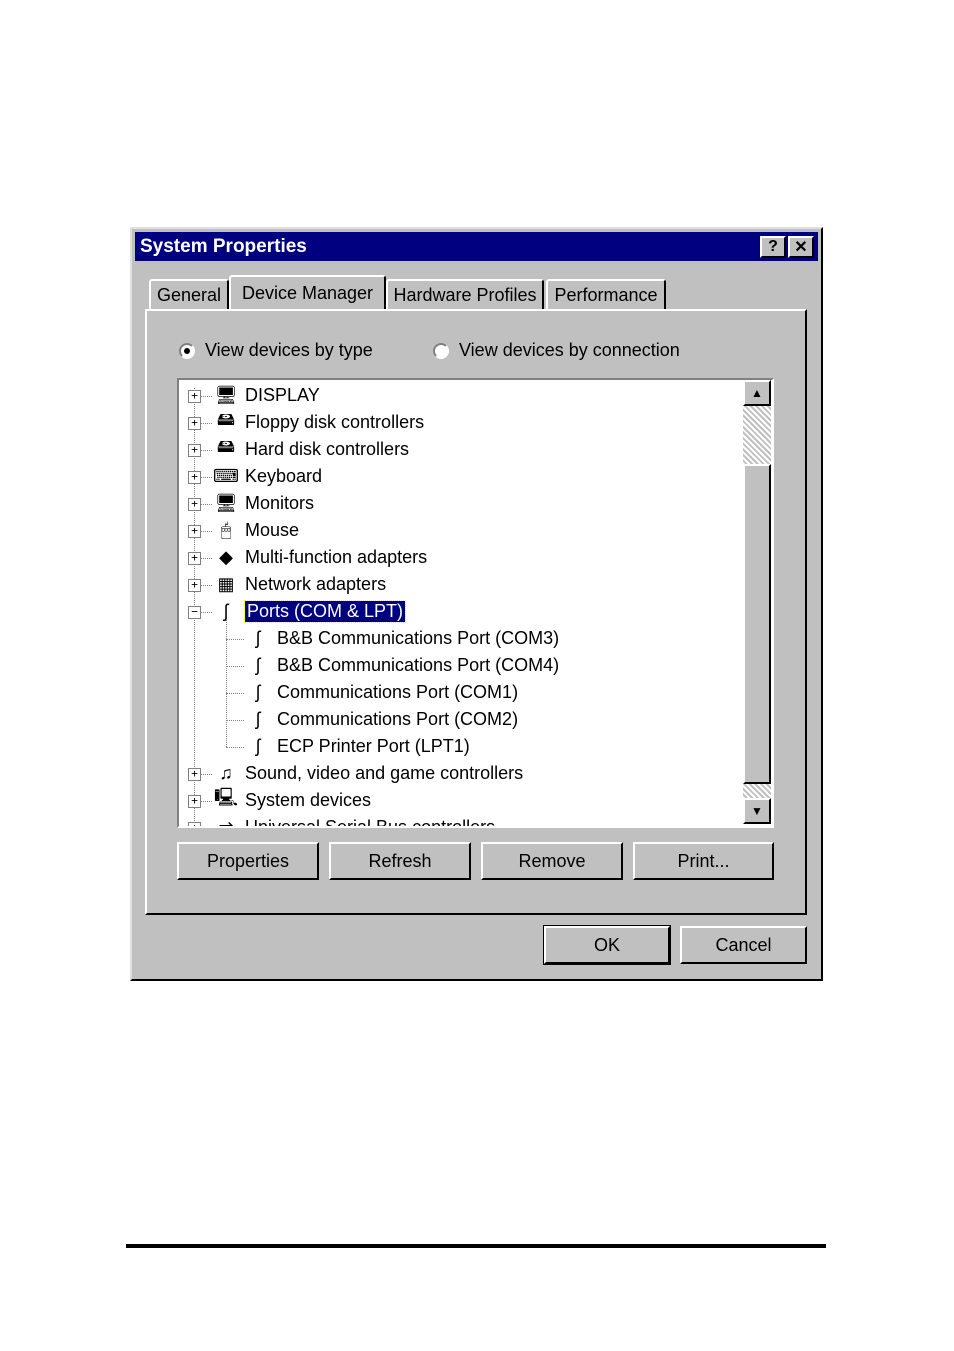 This screenshot has height=1351, width=954. I want to click on tree-child-item: ʃ Communications Port (COM1), so click(381, 692).